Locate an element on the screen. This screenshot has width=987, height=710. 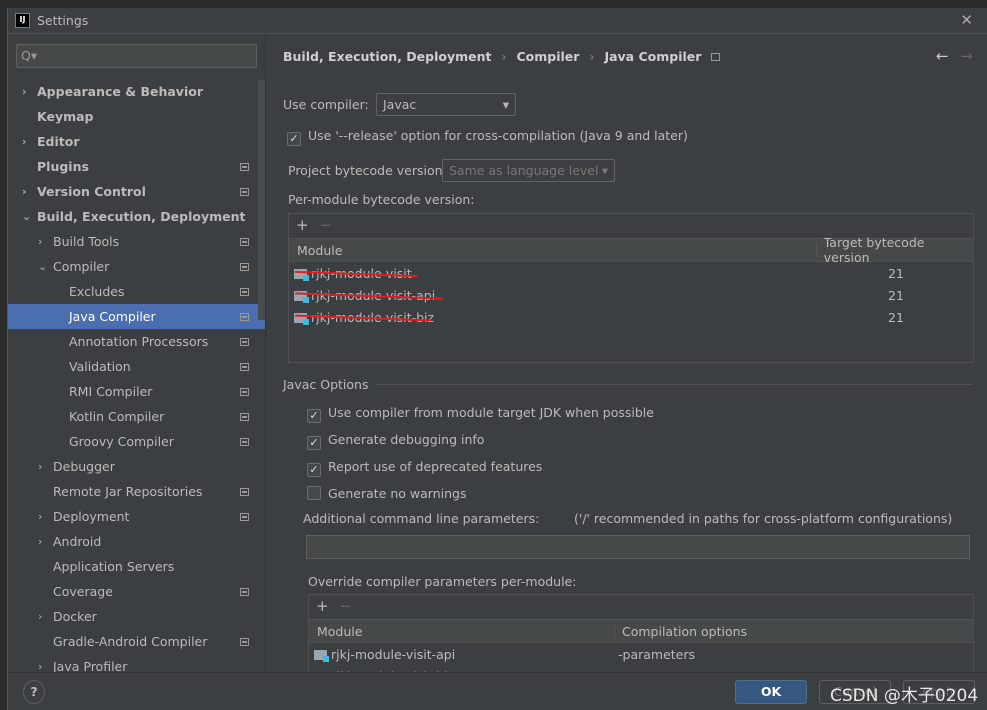
breadcrumb-item: Java Compiler is located at coordinates (653, 56).